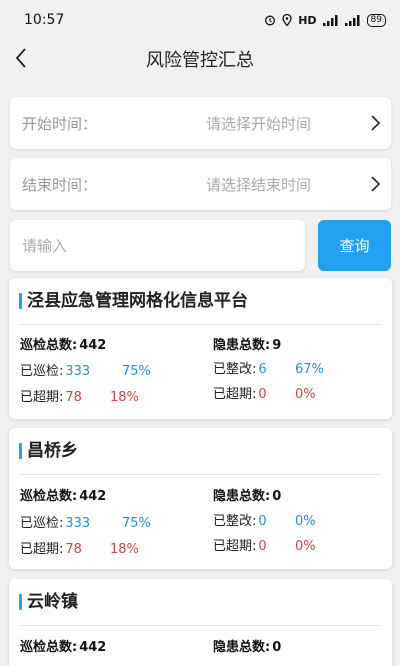 Image resolution: width=400 pixels, height=666 pixels. I want to click on status-icons: HD 89, so click(325, 20).